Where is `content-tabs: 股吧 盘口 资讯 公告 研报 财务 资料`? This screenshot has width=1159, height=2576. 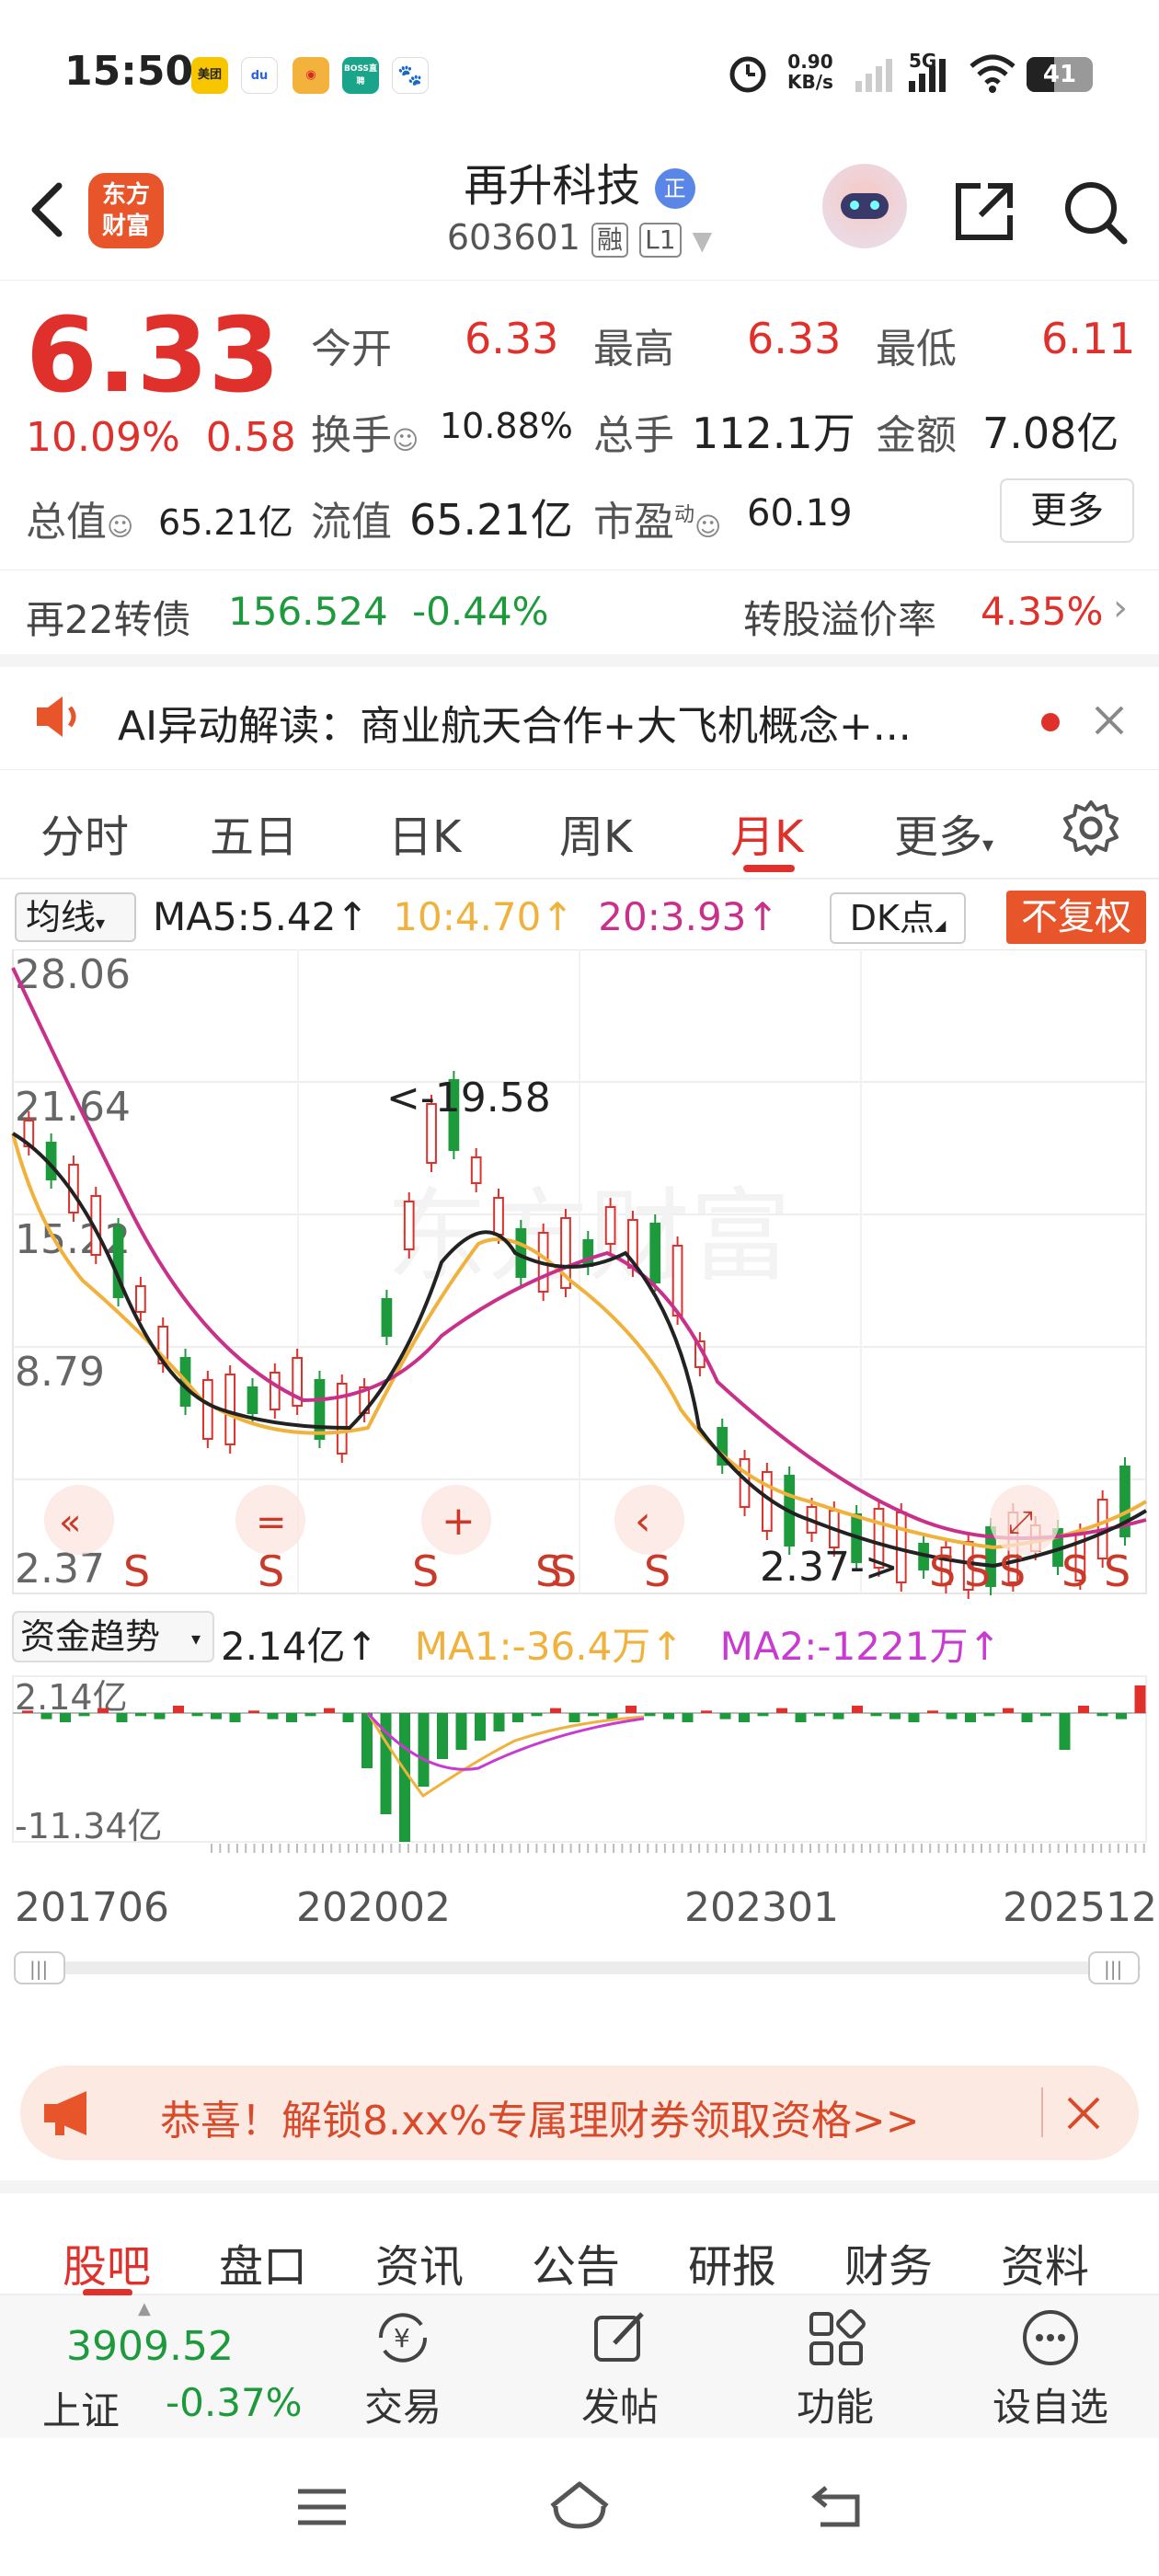
content-tabs: 股吧 盘口 资讯 公告 研报 财务 资料 is located at coordinates (579, 2238).